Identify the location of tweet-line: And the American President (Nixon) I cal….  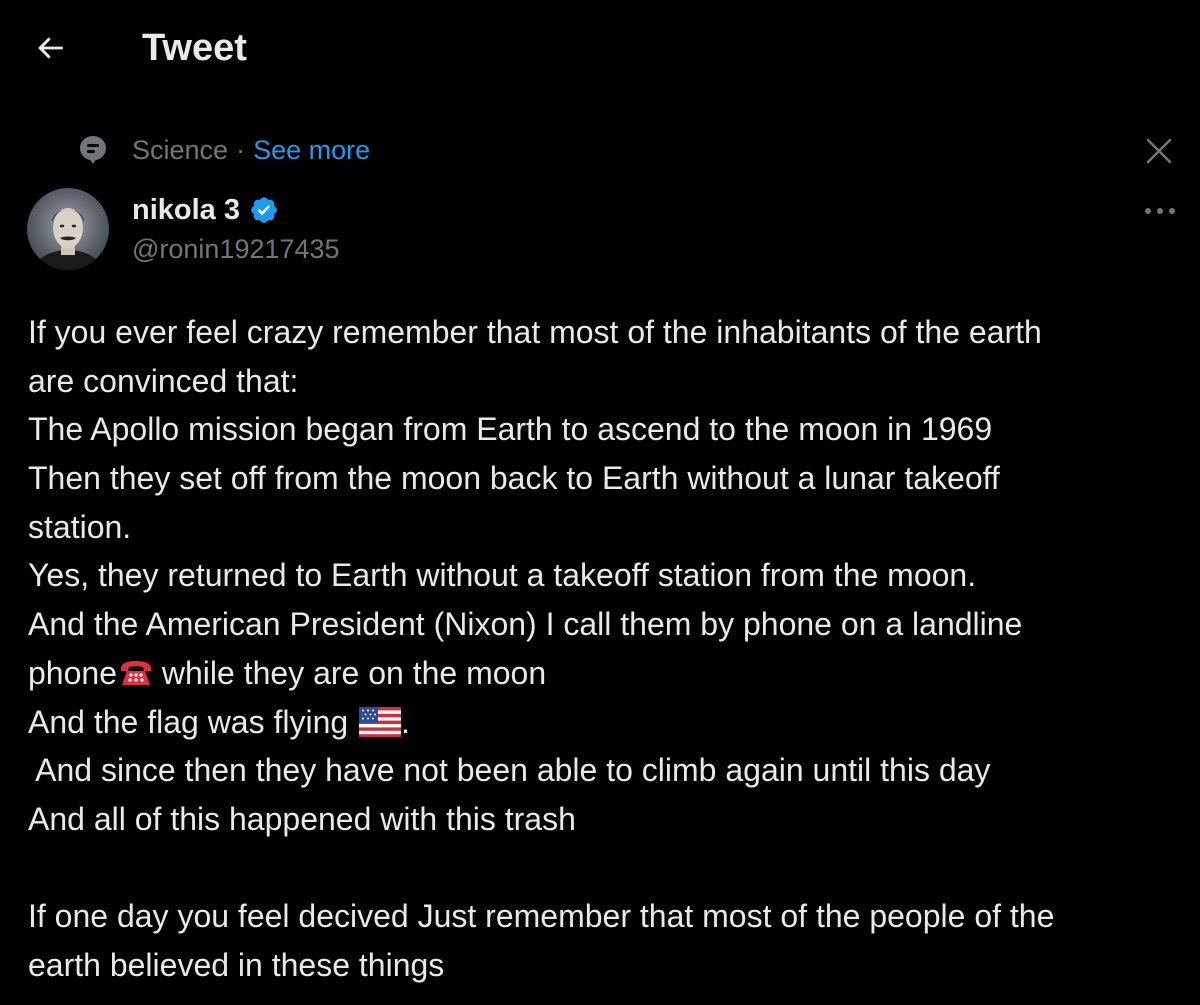
(525, 624).